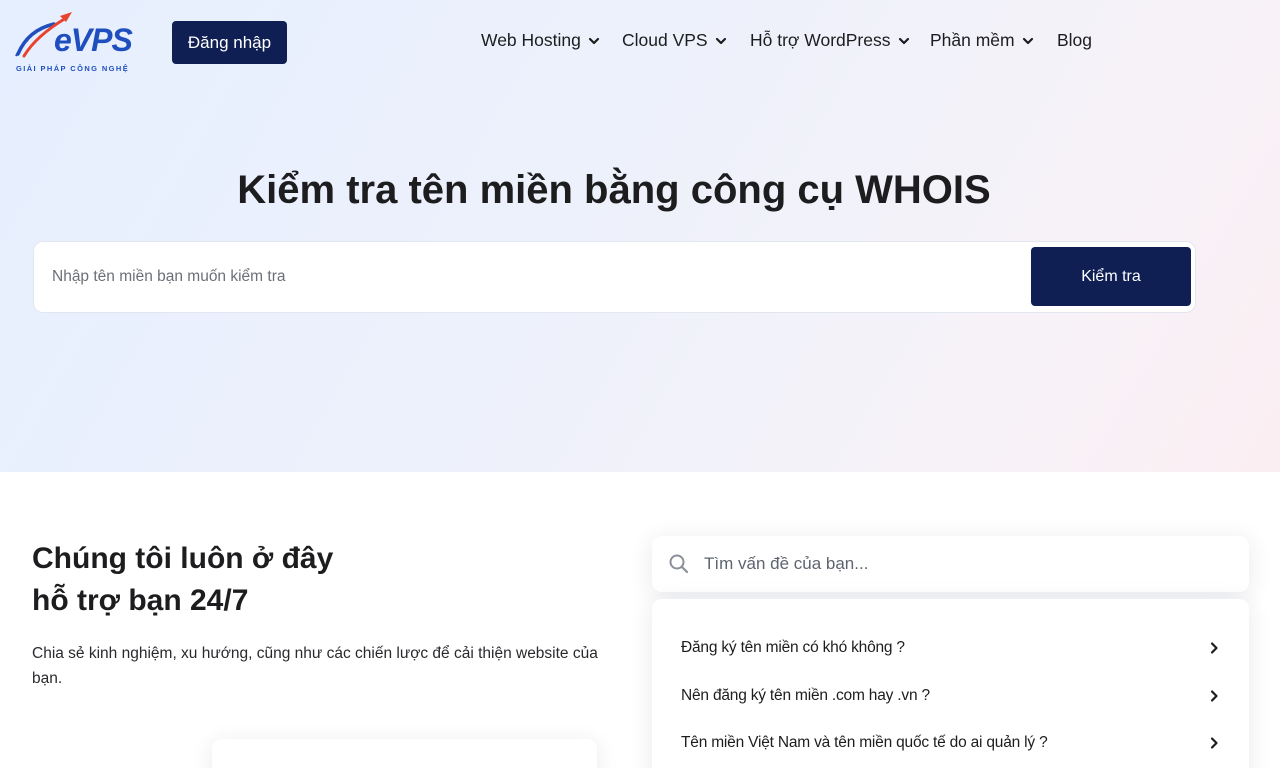  Describe the element at coordinates (820, 40) in the screenshot. I see `nav-label: Hỗ trợ WordPress` at that location.